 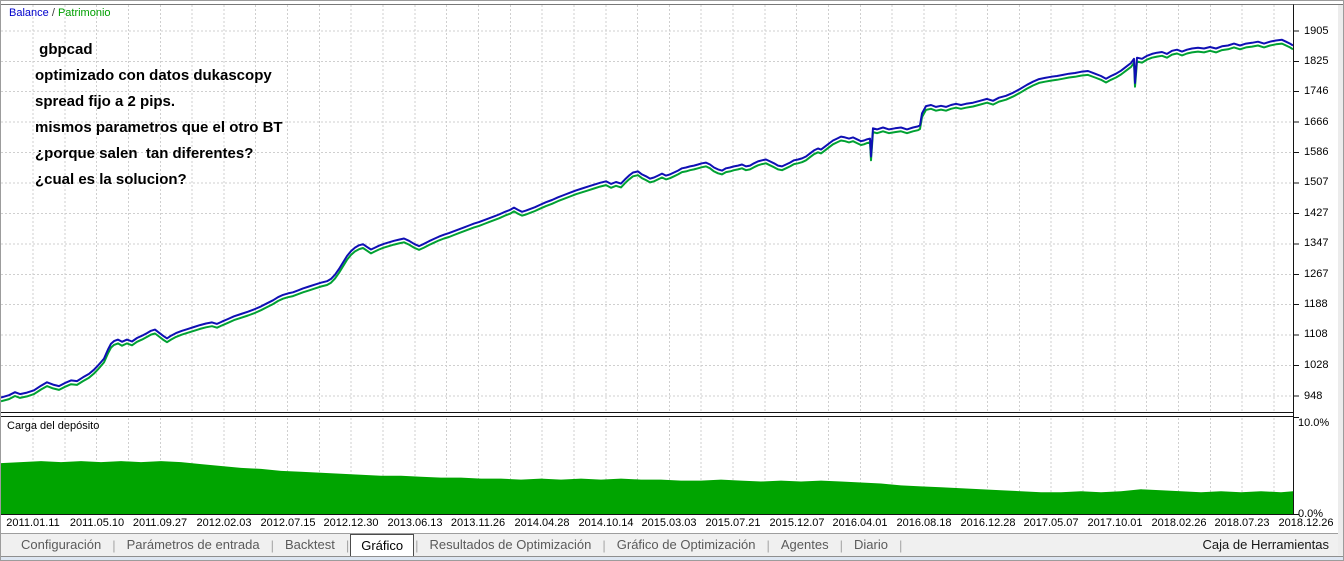 I want to click on y-axis-label: 1746, so click(x=1316, y=91).